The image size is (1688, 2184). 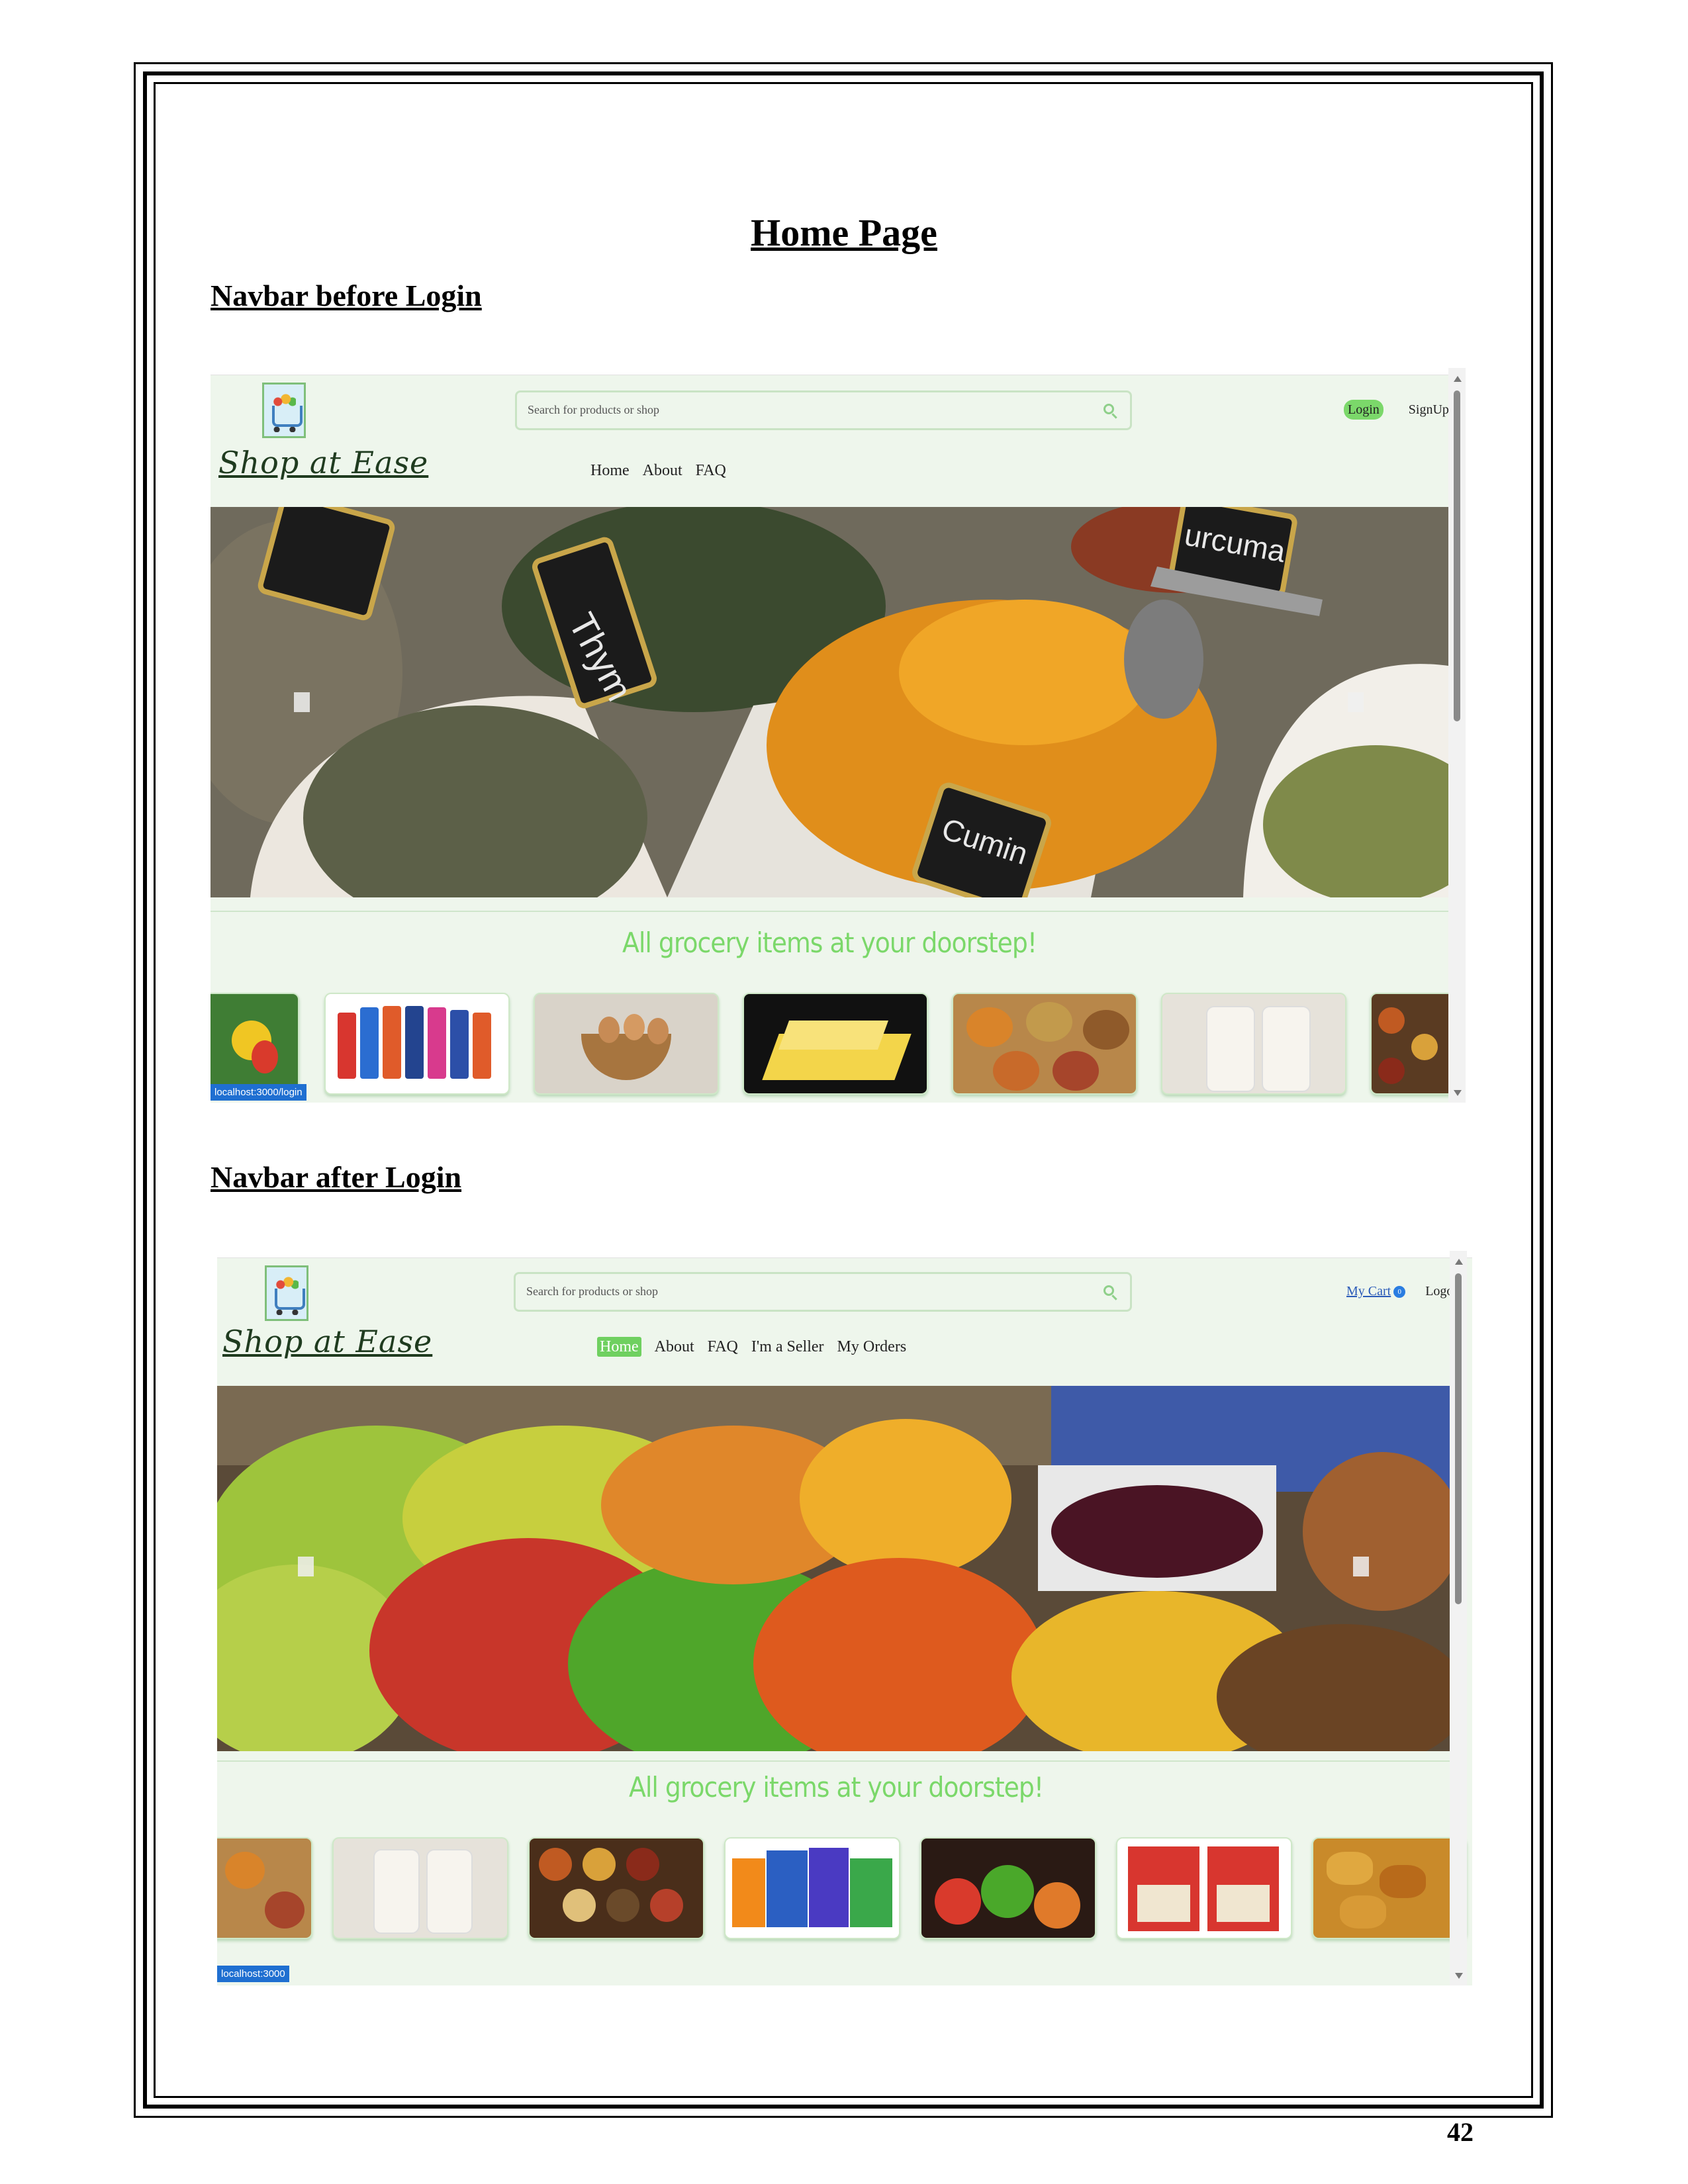 What do you see at coordinates (336, 1177) in the screenshot?
I see `section-heading-after-login: Navbar after Login` at bounding box center [336, 1177].